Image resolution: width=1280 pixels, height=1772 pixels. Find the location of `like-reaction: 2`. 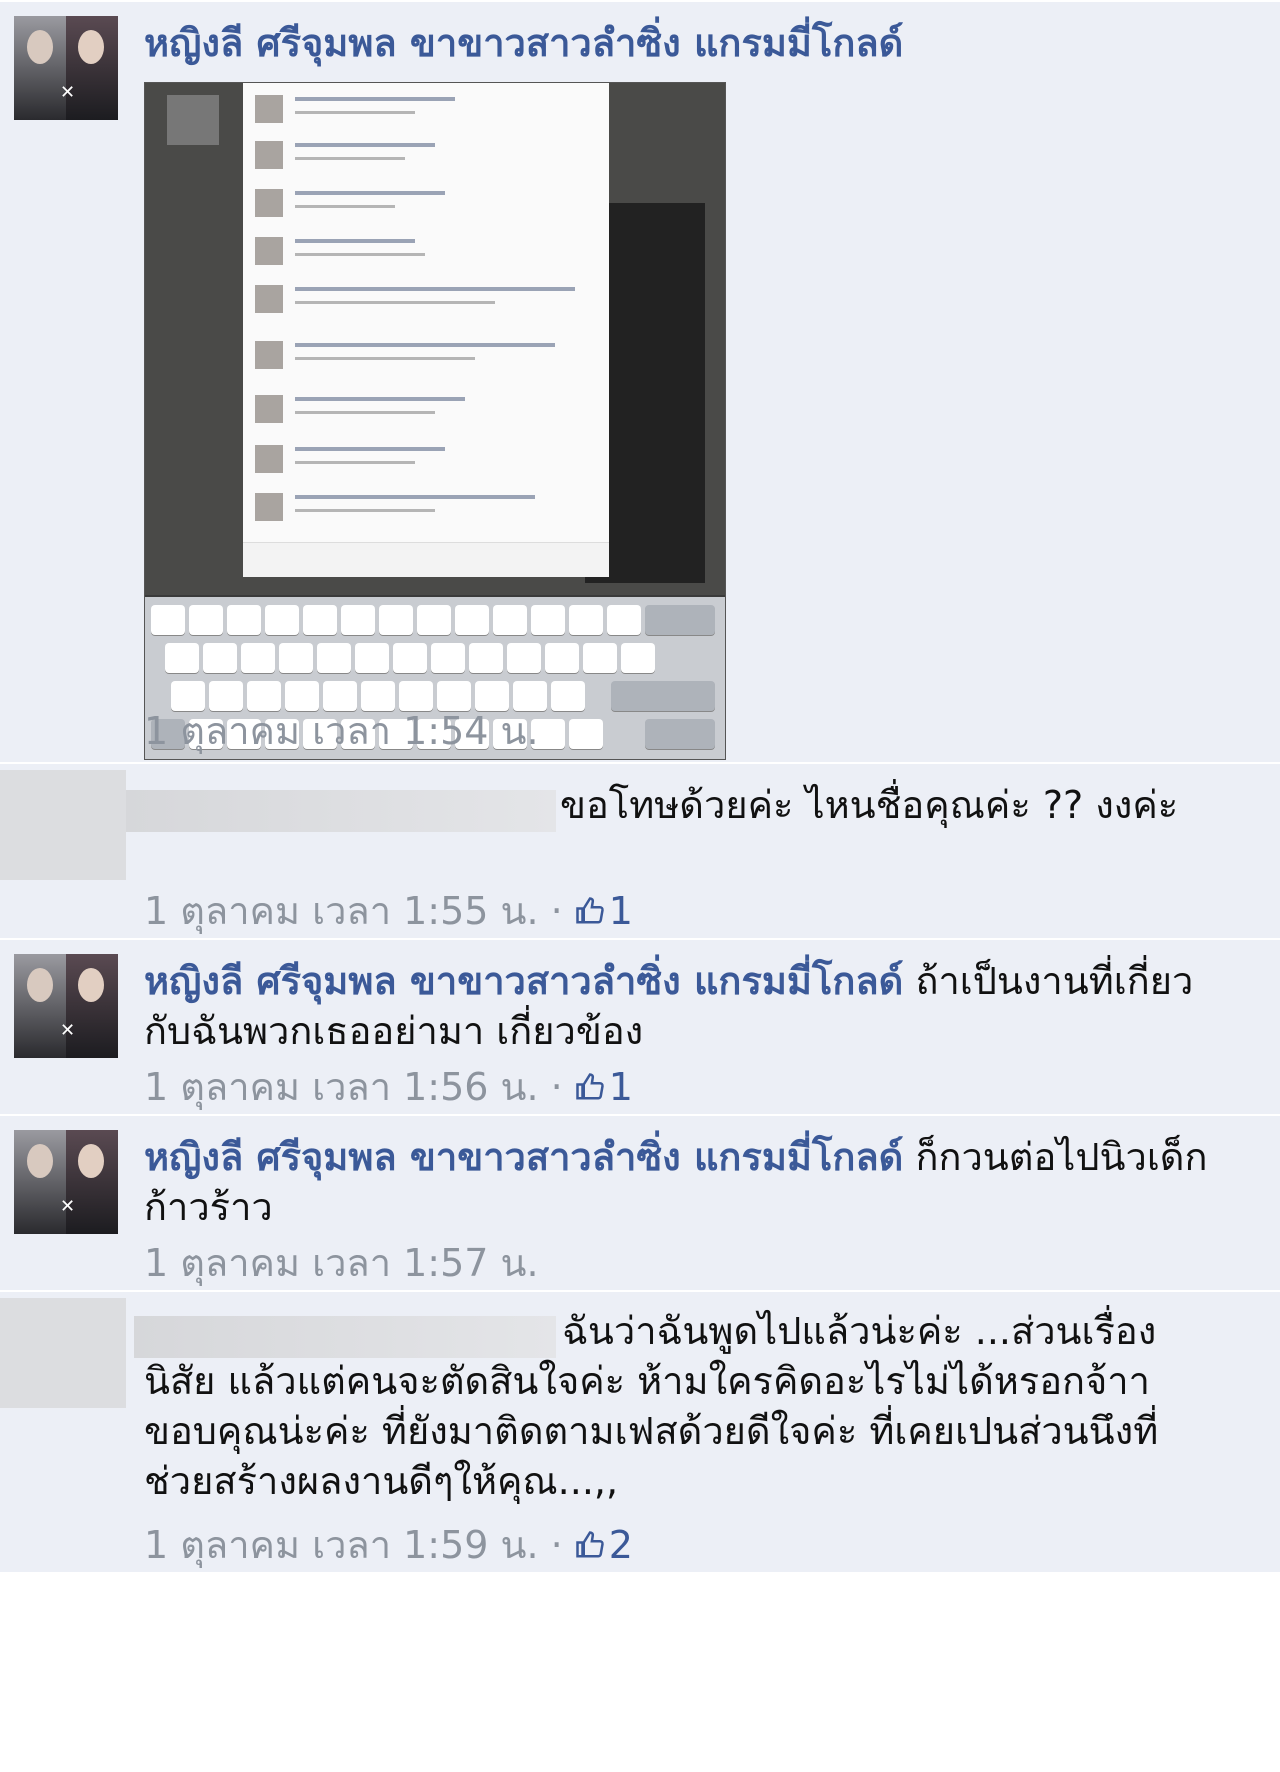

like-reaction: 2 is located at coordinates (604, 1545).